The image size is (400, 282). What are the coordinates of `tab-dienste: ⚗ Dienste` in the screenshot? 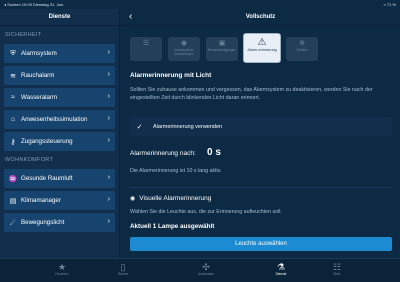 It's located at (281, 269).